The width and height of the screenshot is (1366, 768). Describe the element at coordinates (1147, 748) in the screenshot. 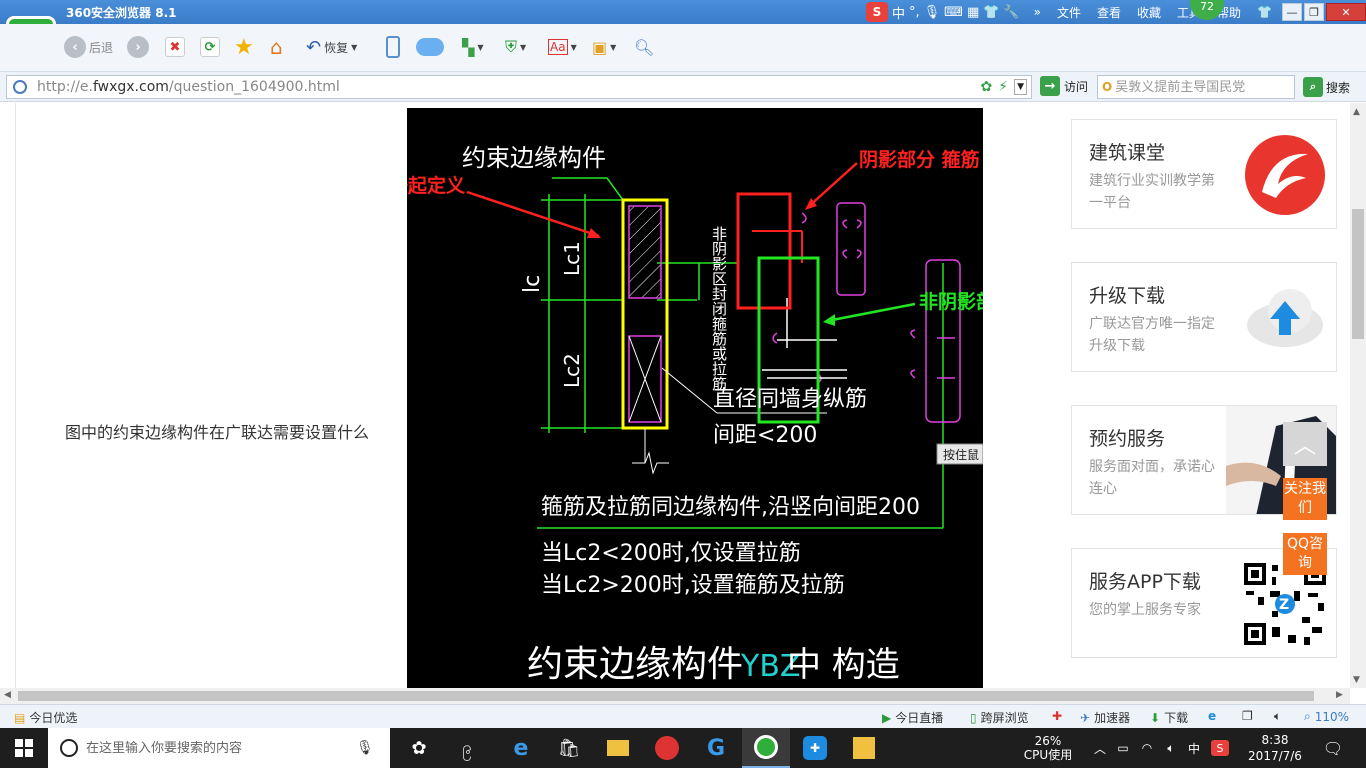

I see `wifi-icon: ◠` at that location.